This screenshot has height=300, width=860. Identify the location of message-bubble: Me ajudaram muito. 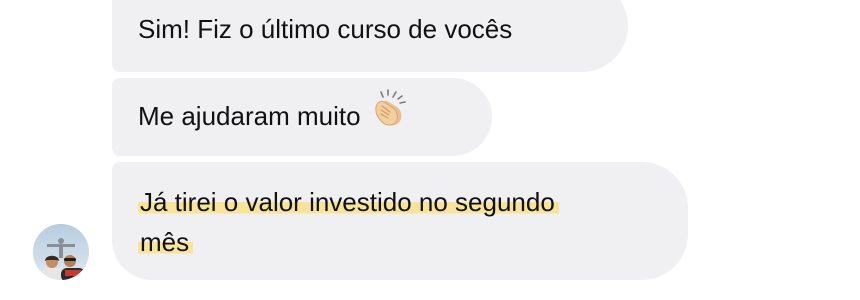
(302, 117).